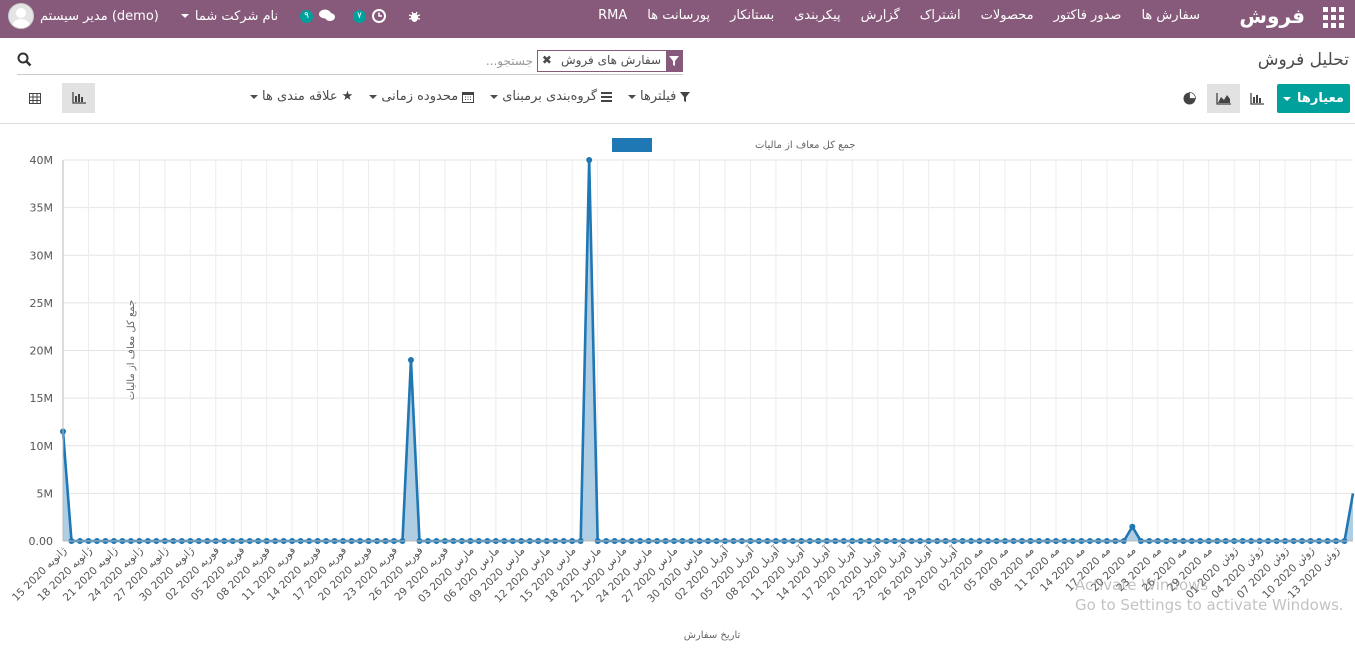 The image size is (1355, 649). Describe the element at coordinates (378, 16) in the screenshot. I see `clock-icon` at that location.